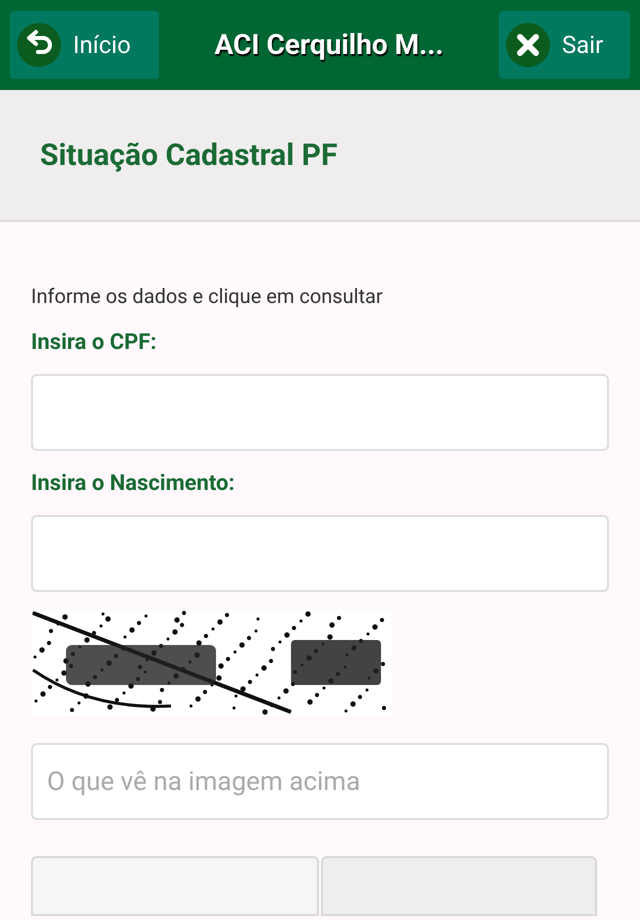 This screenshot has width=640, height=920. Describe the element at coordinates (320, 781) in the screenshot. I see `input-field: O que vê na imagem acima` at that location.